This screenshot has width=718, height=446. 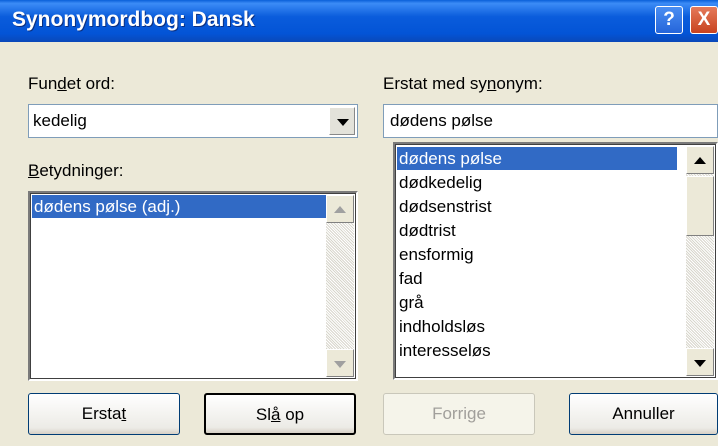 What do you see at coordinates (435, 254) in the screenshot?
I see `synonym-item: ensformig` at bounding box center [435, 254].